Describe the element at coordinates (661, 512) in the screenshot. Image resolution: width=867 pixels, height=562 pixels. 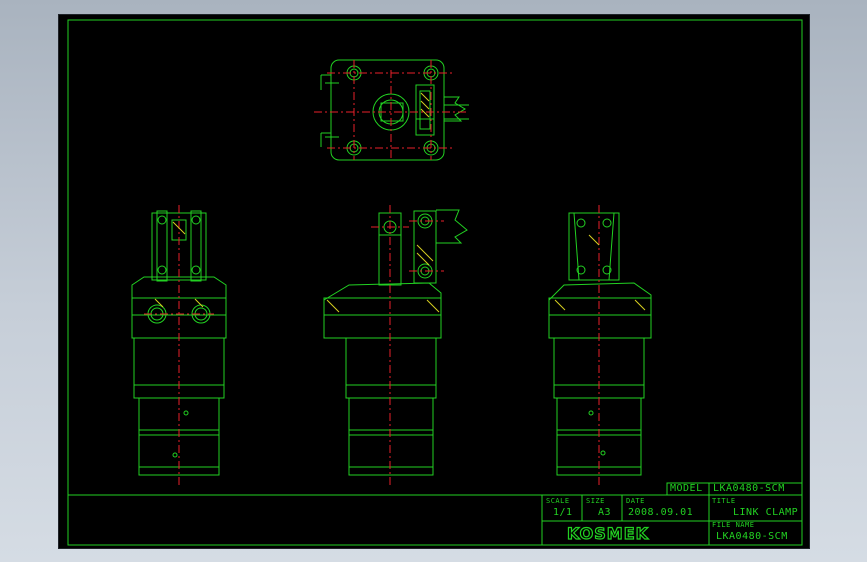
I see `date-value: 2008.09.01` at that location.